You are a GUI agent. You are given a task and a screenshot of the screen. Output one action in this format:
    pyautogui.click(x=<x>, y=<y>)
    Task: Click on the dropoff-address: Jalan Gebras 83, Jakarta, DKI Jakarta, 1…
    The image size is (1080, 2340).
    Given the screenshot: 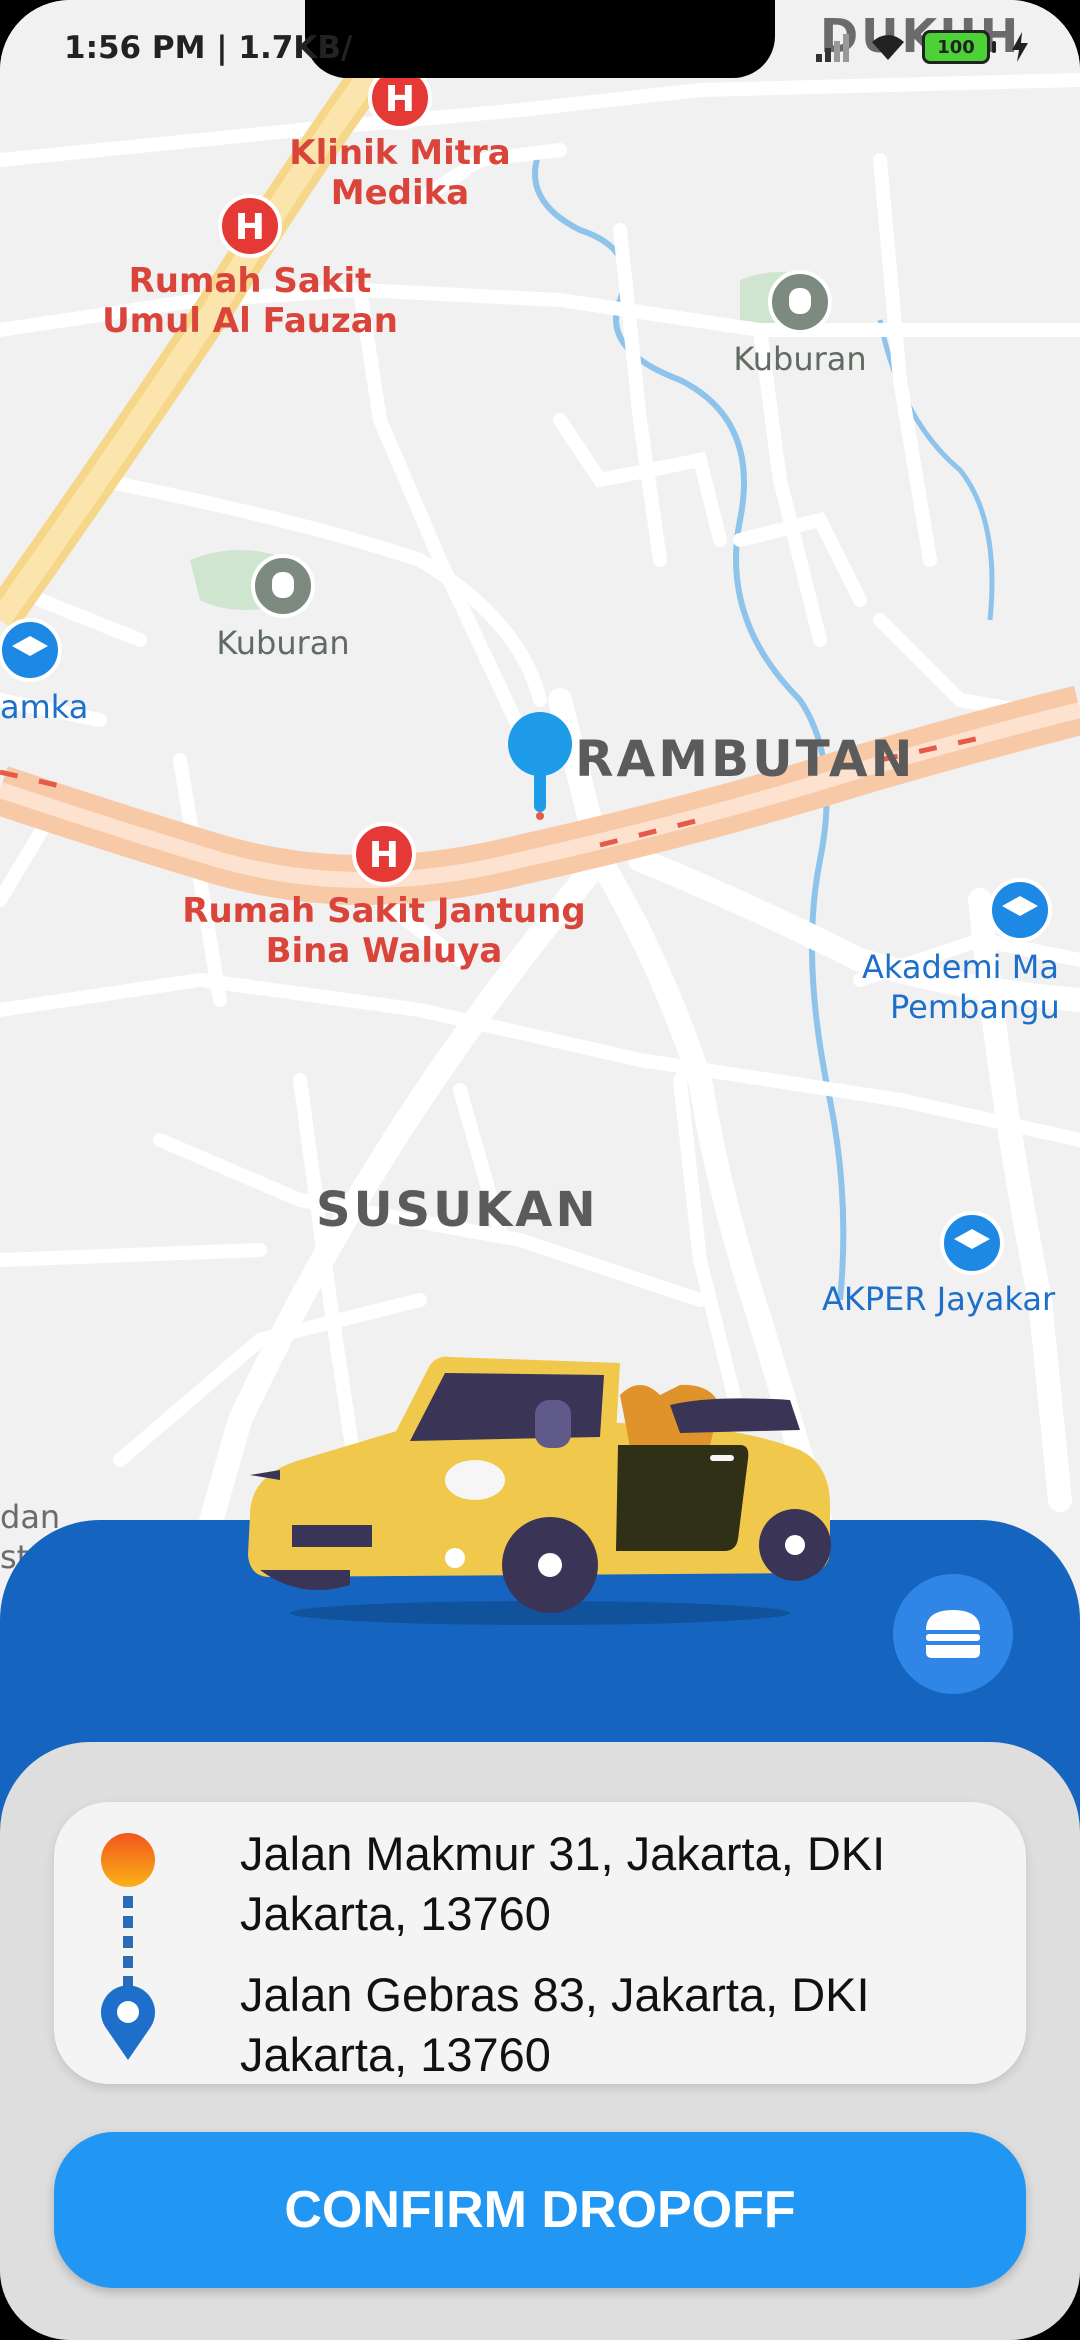 What is the action you would take?
    pyautogui.click(x=555, y=2024)
    